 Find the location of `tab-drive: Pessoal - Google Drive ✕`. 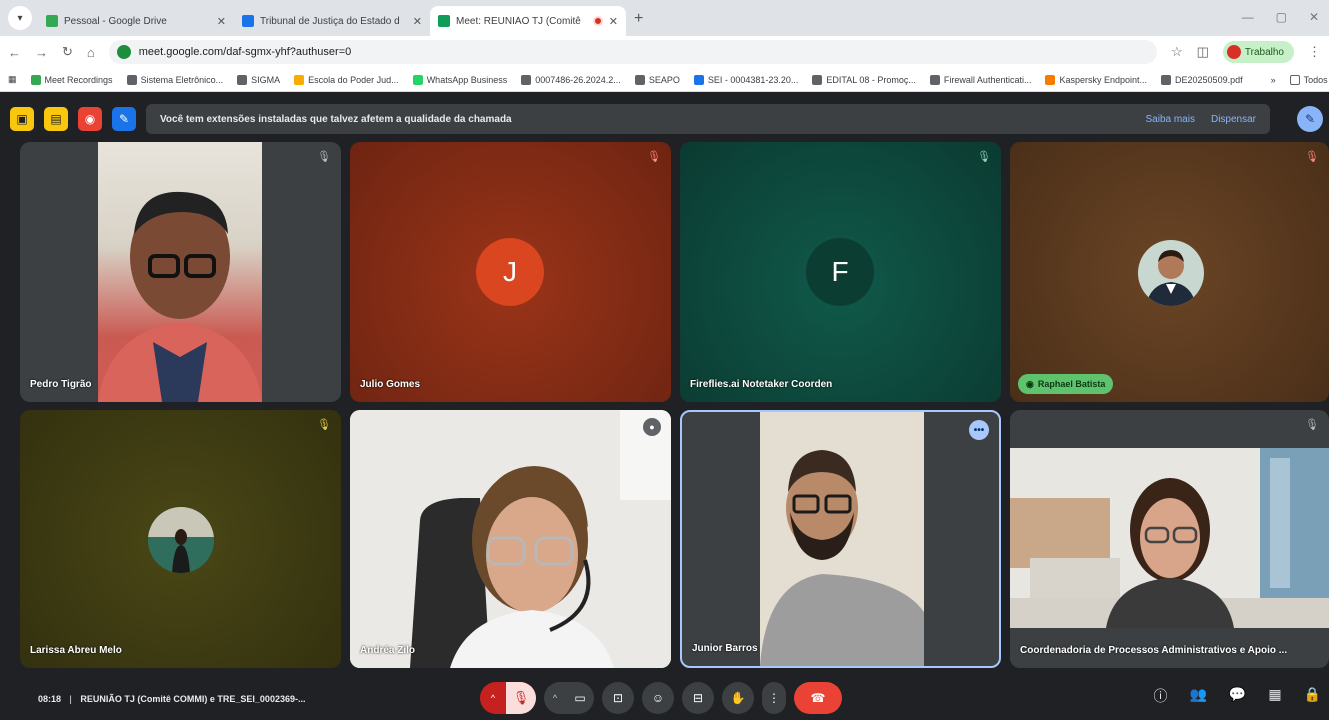

tab-drive: Pessoal - Google Drive ✕ is located at coordinates (136, 21).